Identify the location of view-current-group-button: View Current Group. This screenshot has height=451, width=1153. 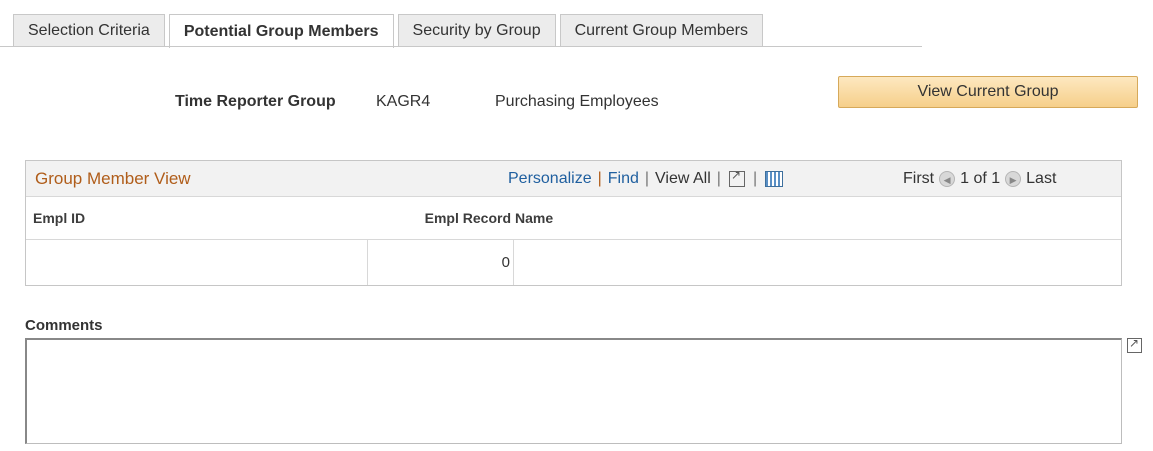
(988, 92).